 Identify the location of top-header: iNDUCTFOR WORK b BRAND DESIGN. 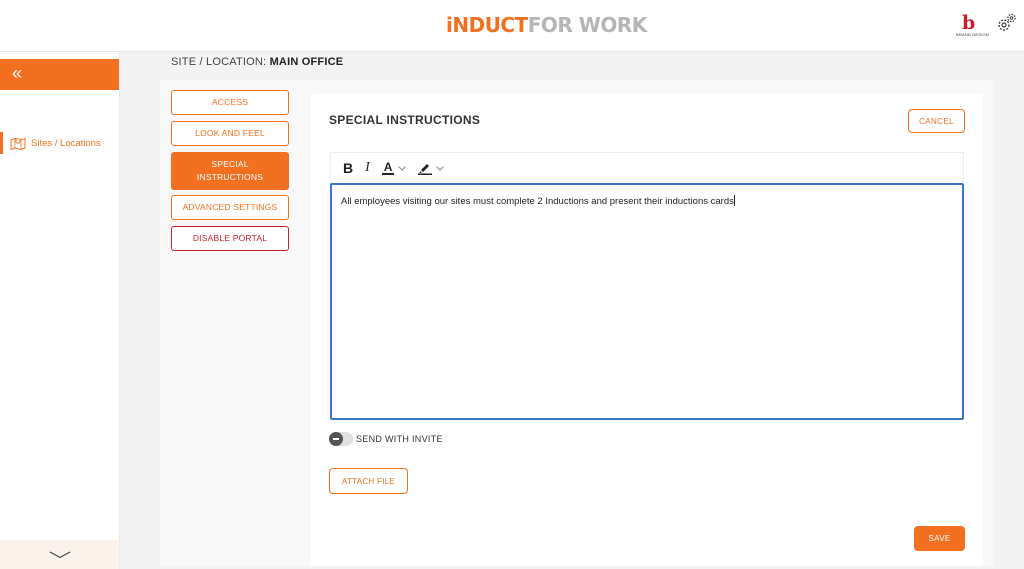
(512, 26).